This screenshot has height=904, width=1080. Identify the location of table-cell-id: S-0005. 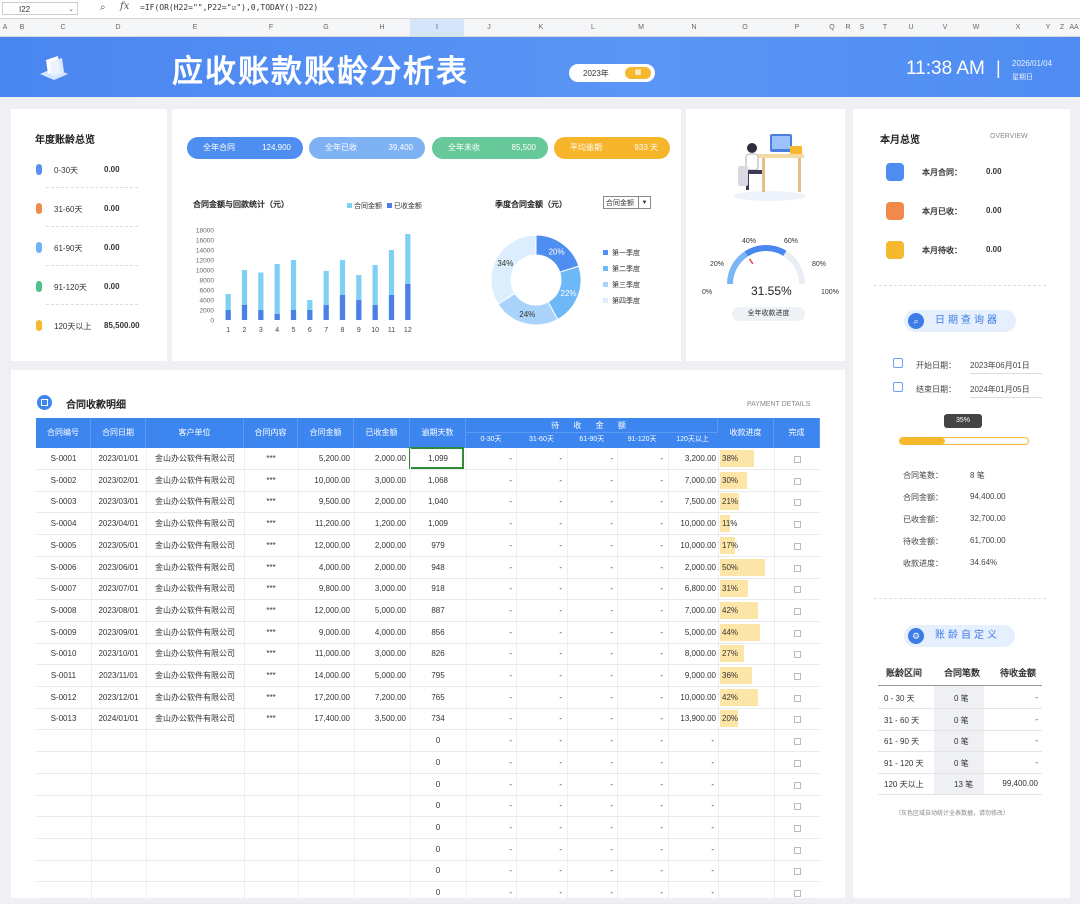
(63, 545).